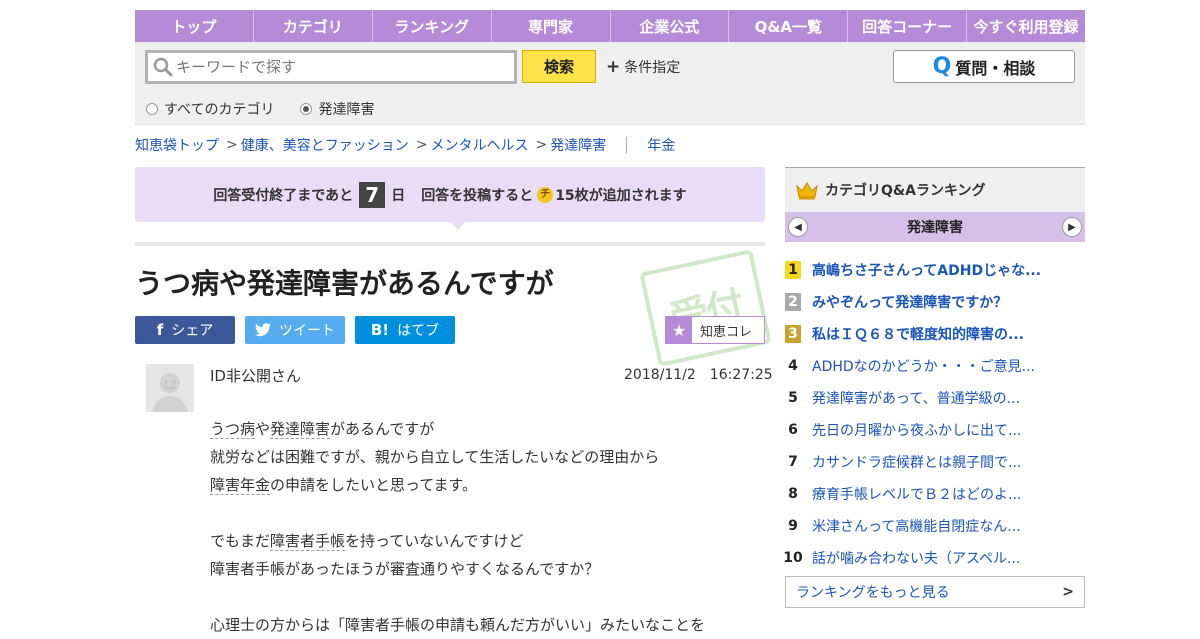 The height and width of the screenshot is (639, 1200). I want to click on crown-icon, so click(807, 191).